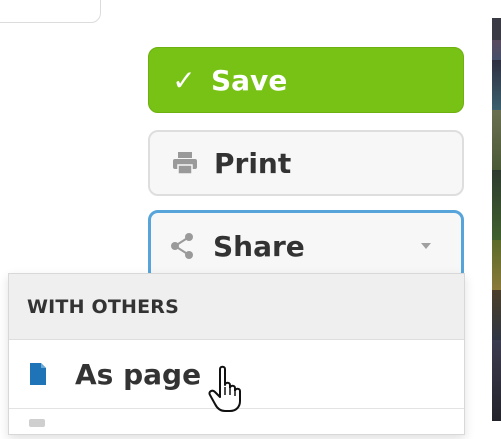 This screenshot has height=439, width=501. What do you see at coordinates (184, 80) in the screenshot?
I see `checkmark-icon: ✓` at bounding box center [184, 80].